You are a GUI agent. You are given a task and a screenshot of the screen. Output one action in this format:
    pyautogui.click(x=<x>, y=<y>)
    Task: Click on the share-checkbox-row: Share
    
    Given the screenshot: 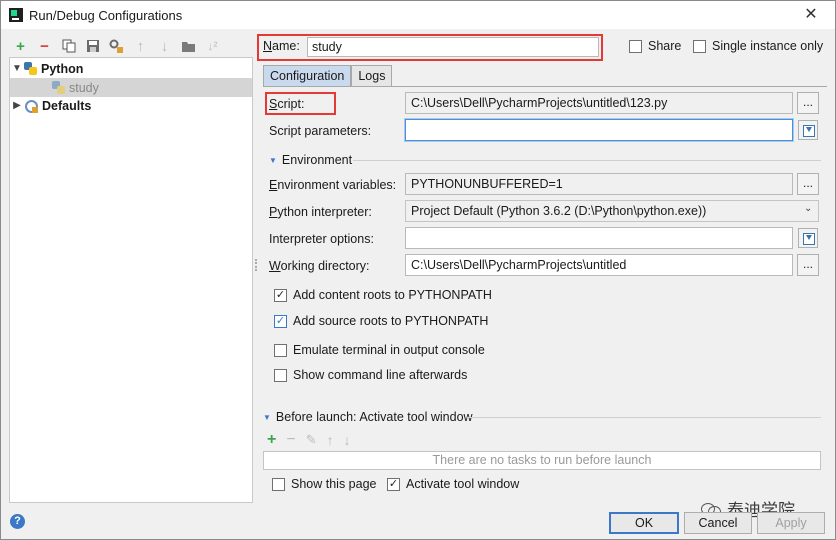 What is the action you would take?
    pyautogui.click(x=655, y=46)
    